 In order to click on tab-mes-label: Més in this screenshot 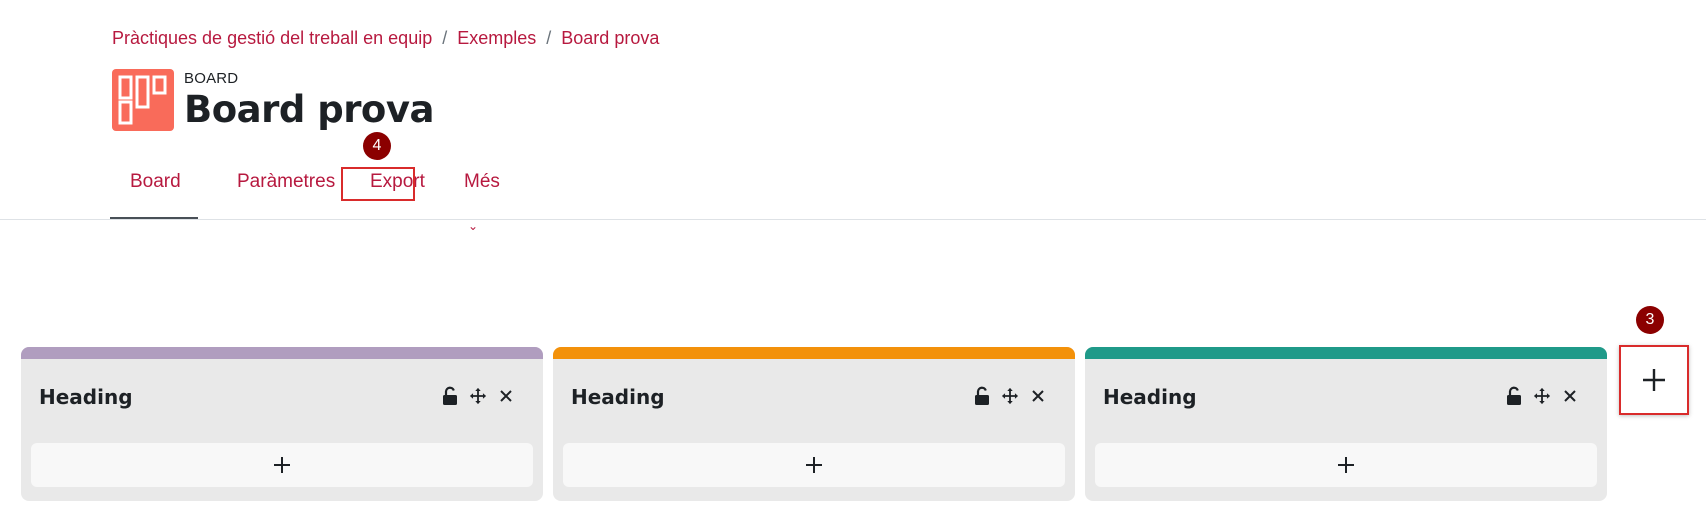, I will do `click(482, 181)`.